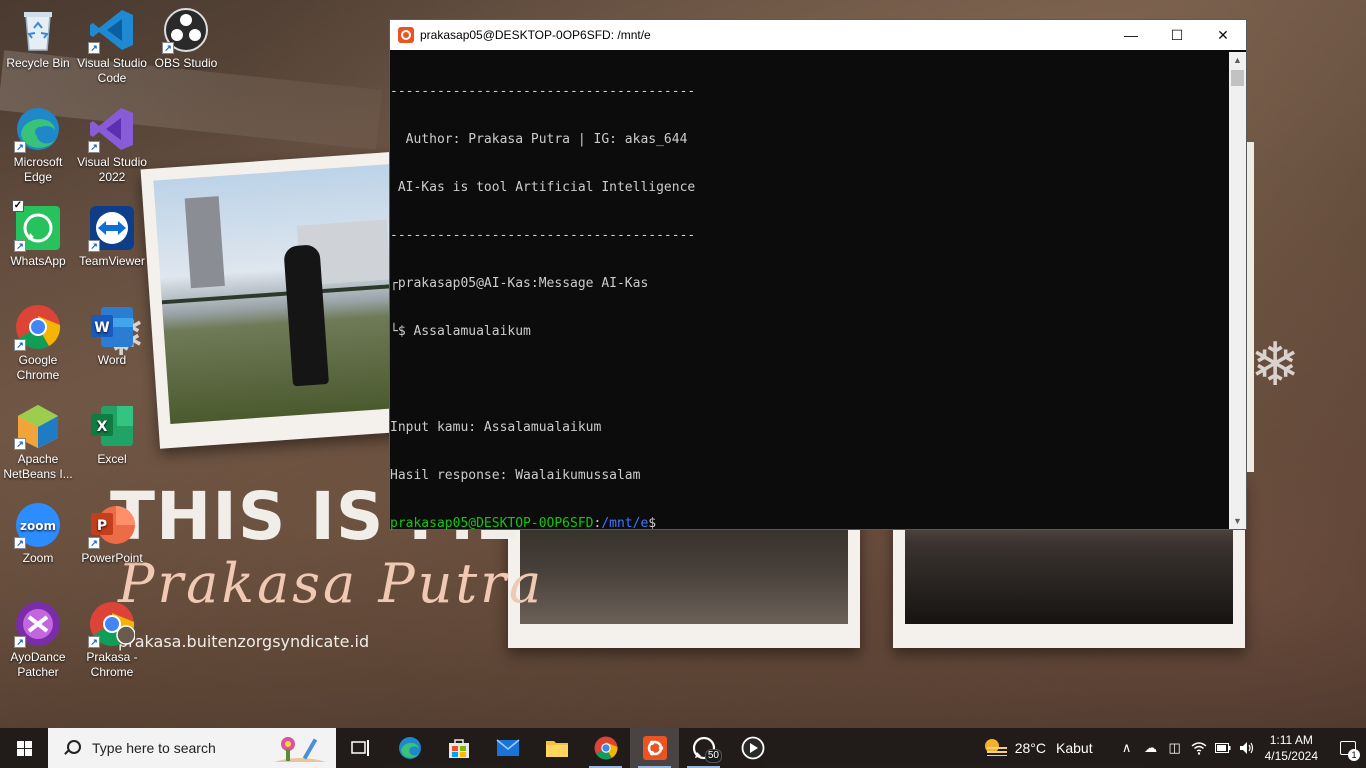 This screenshot has height=768, width=1366. Describe the element at coordinates (112, 327) in the screenshot. I see `word-icon: W` at that location.